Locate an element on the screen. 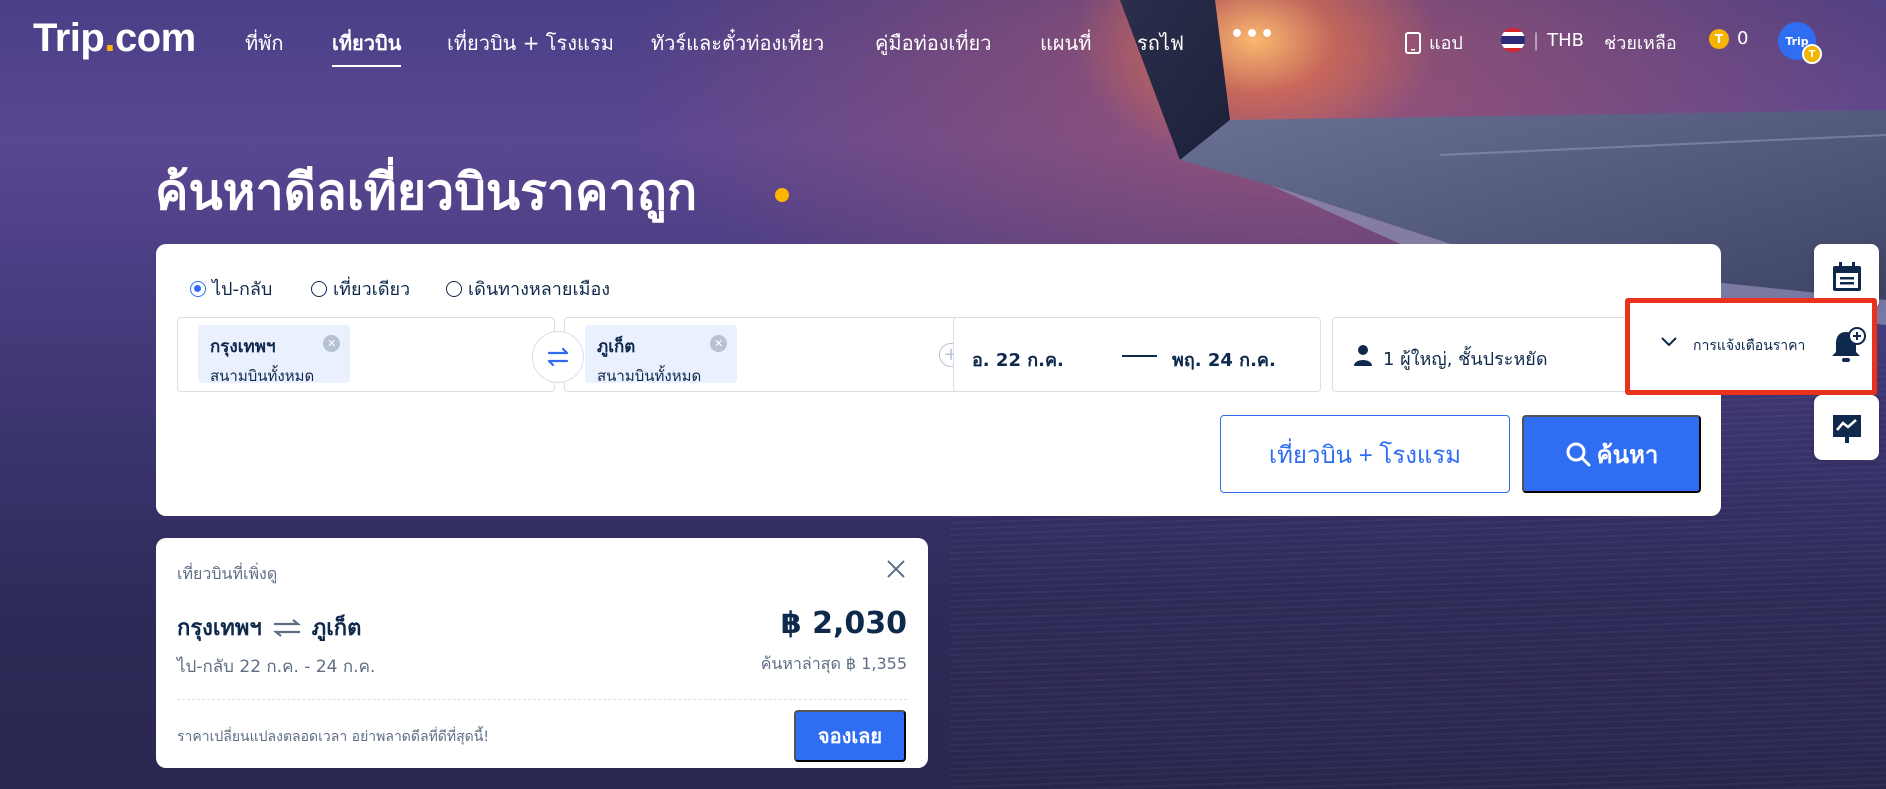 This screenshot has height=789, width=1886. close-icon is located at coordinates (896, 570).